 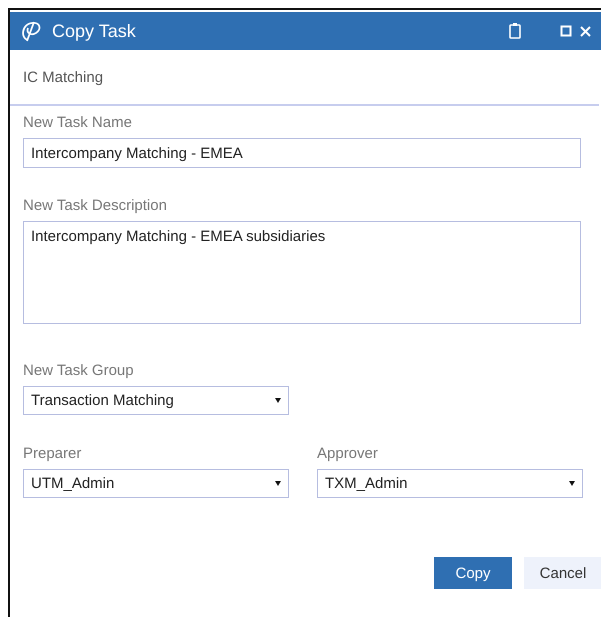 What do you see at coordinates (52, 454) in the screenshot?
I see `field-label: Preparer` at bounding box center [52, 454].